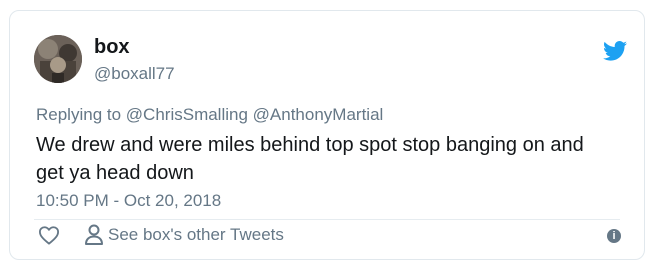  I want to click on person-icon, so click(94, 235).